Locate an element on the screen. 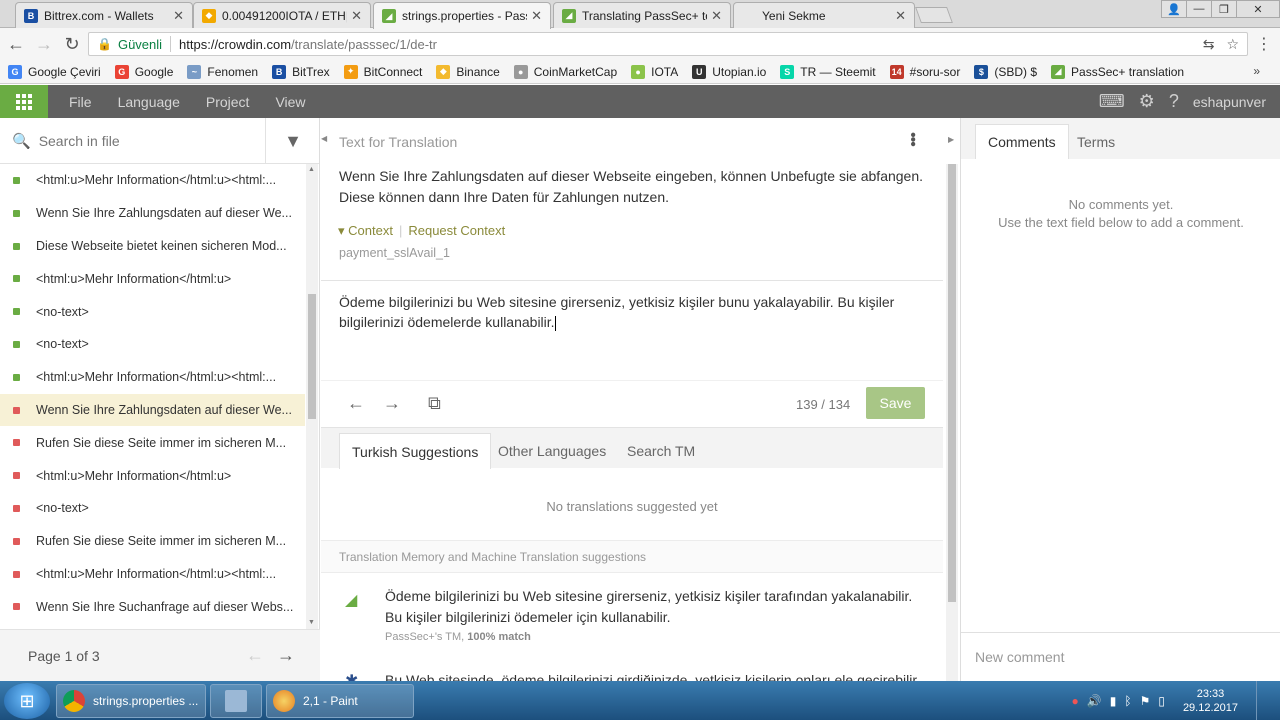 This screenshot has height=720, width=1280. taskbar-paint: 2,1 - Paint is located at coordinates (340, 701).